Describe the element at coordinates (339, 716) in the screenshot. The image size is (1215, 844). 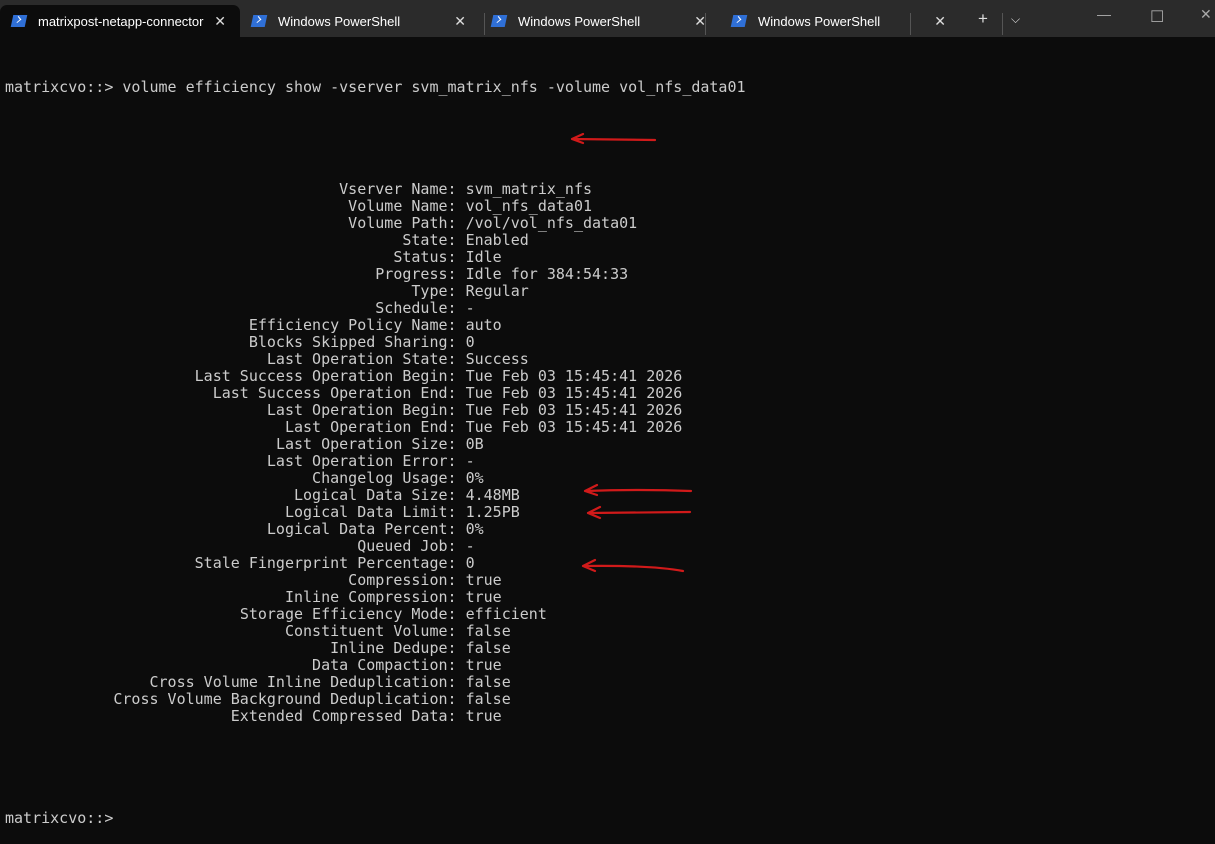
I see `field-label: Extended Compressed Data` at that location.